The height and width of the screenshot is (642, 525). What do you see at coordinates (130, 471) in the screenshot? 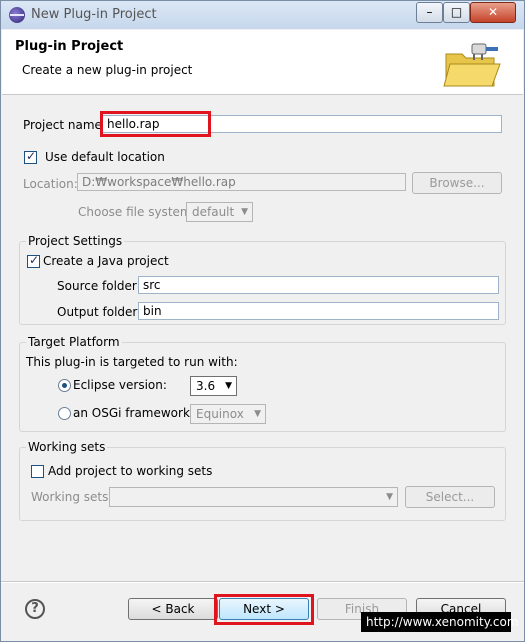
I see `add-to-working-sets-label: Add project to working sets` at bounding box center [130, 471].